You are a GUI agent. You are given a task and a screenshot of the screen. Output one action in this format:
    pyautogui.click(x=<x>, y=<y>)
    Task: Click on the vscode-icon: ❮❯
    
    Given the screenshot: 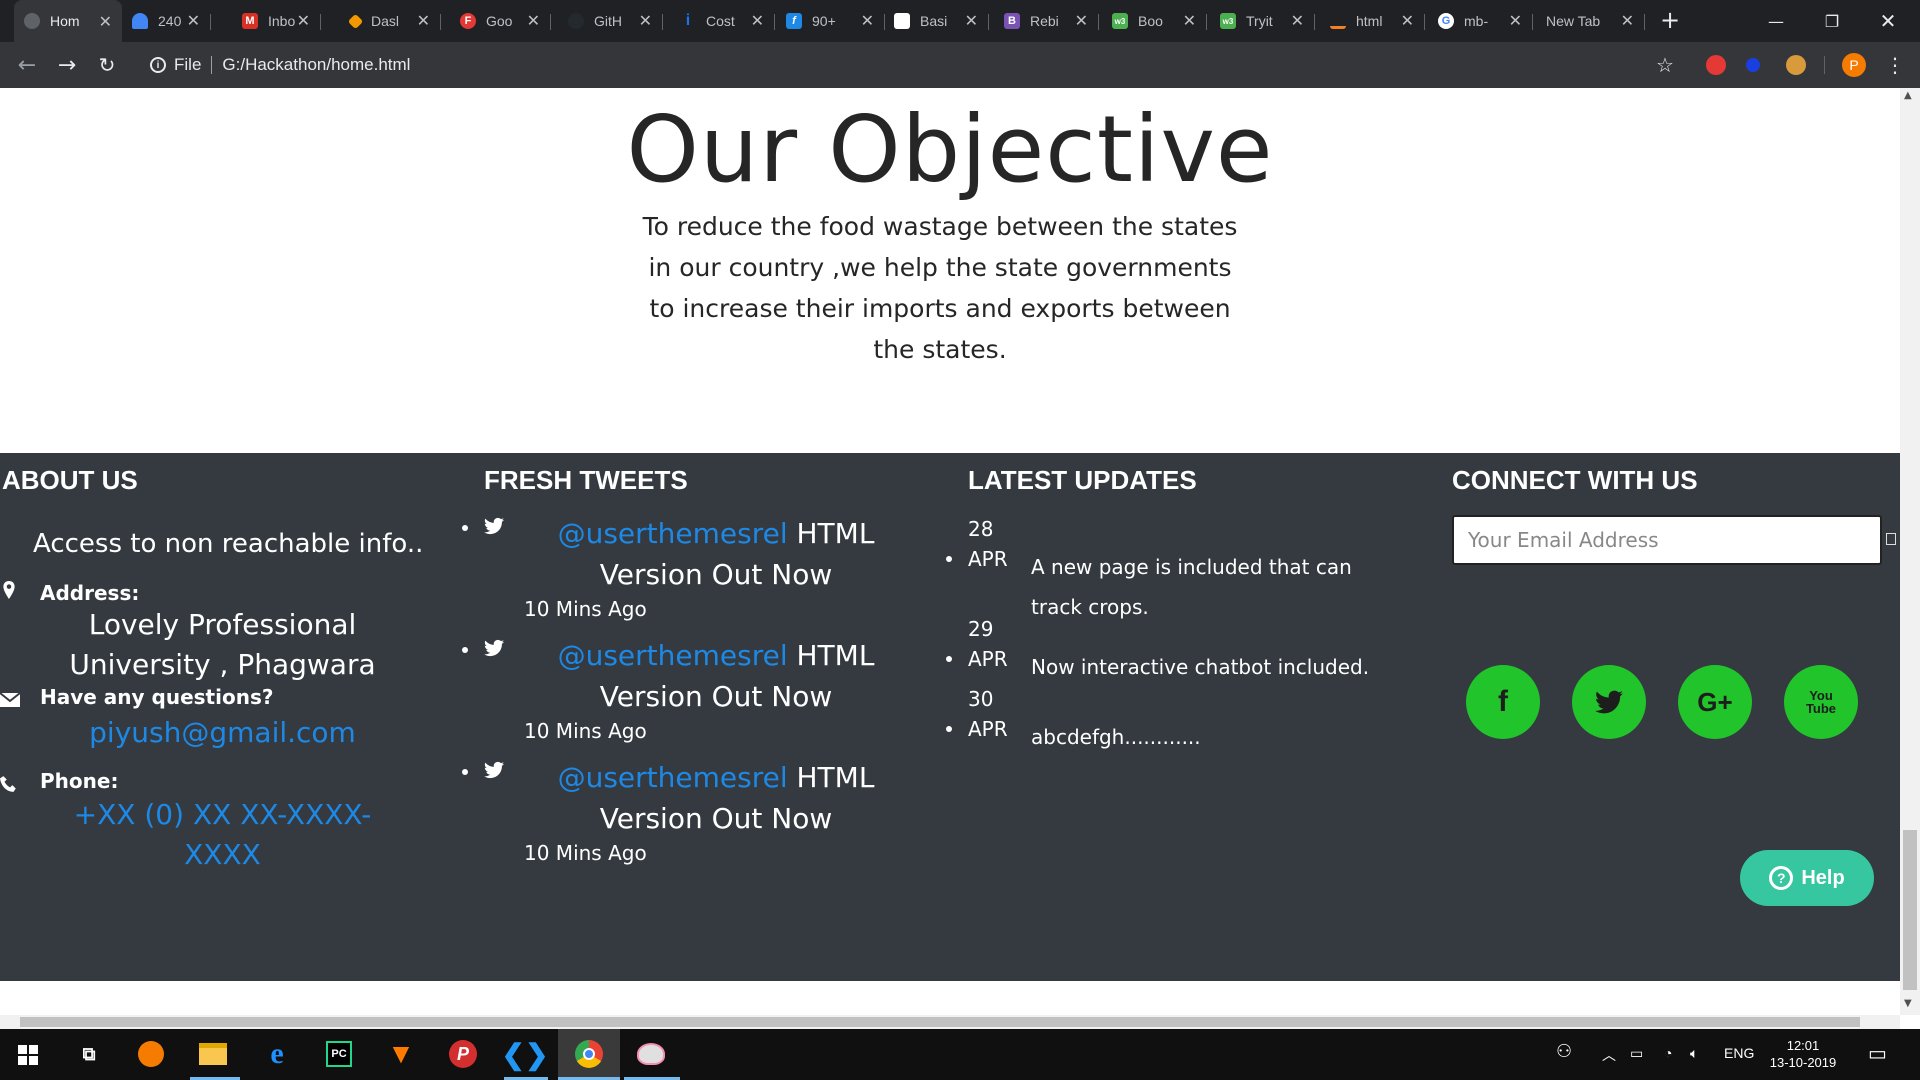 What is the action you would take?
    pyautogui.click(x=525, y=1054)
    